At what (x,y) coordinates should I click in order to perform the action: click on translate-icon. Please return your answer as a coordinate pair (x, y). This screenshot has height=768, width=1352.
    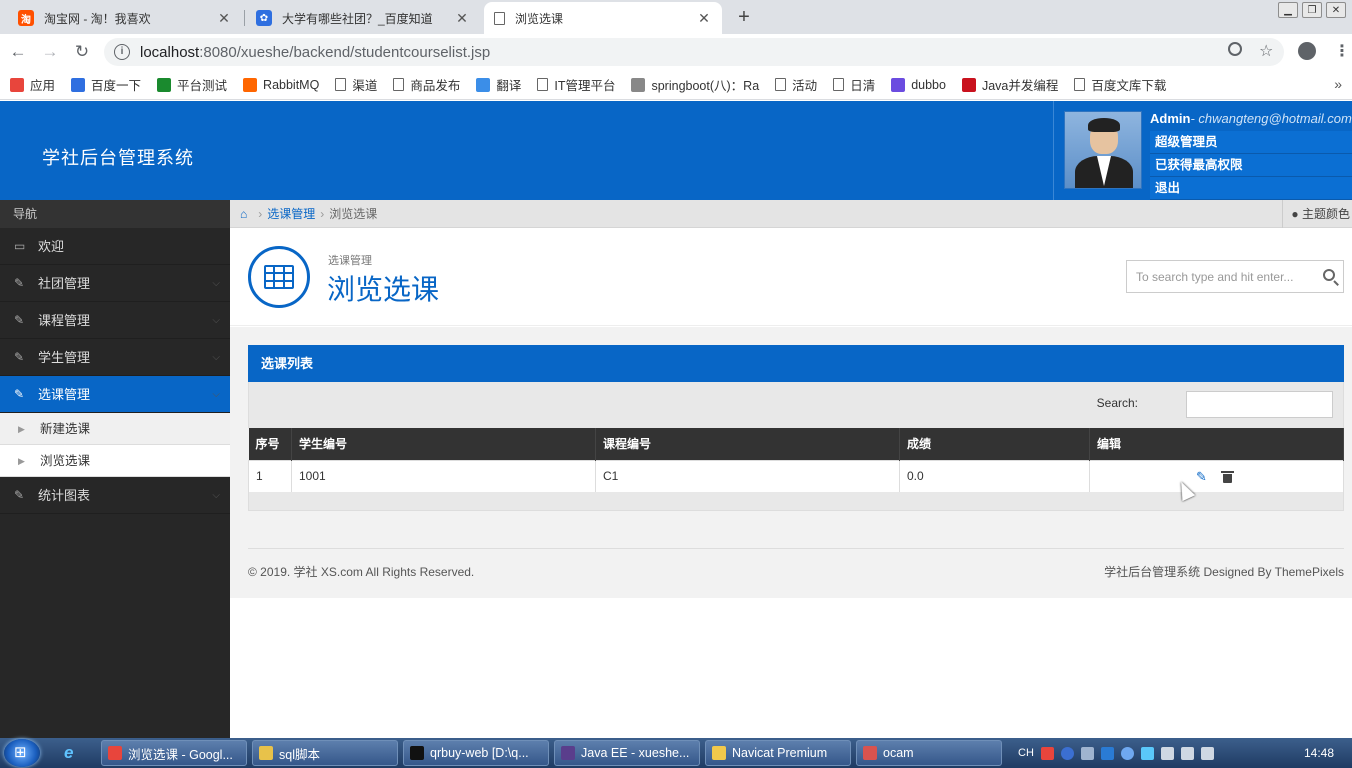
    Looking at the image, I should click on (483, 84).